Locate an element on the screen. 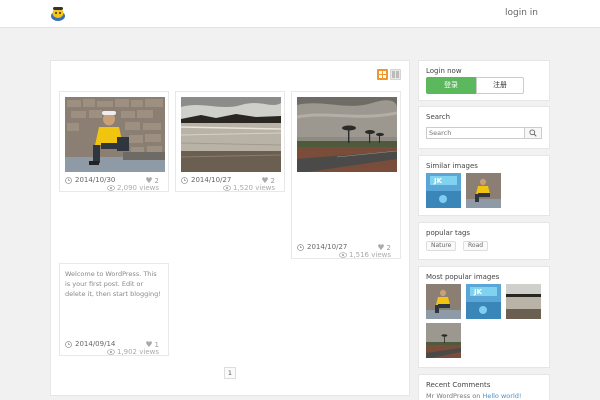 This screenshot has height=400, width=600. login-link: login in is located at coordinates (521, 13).